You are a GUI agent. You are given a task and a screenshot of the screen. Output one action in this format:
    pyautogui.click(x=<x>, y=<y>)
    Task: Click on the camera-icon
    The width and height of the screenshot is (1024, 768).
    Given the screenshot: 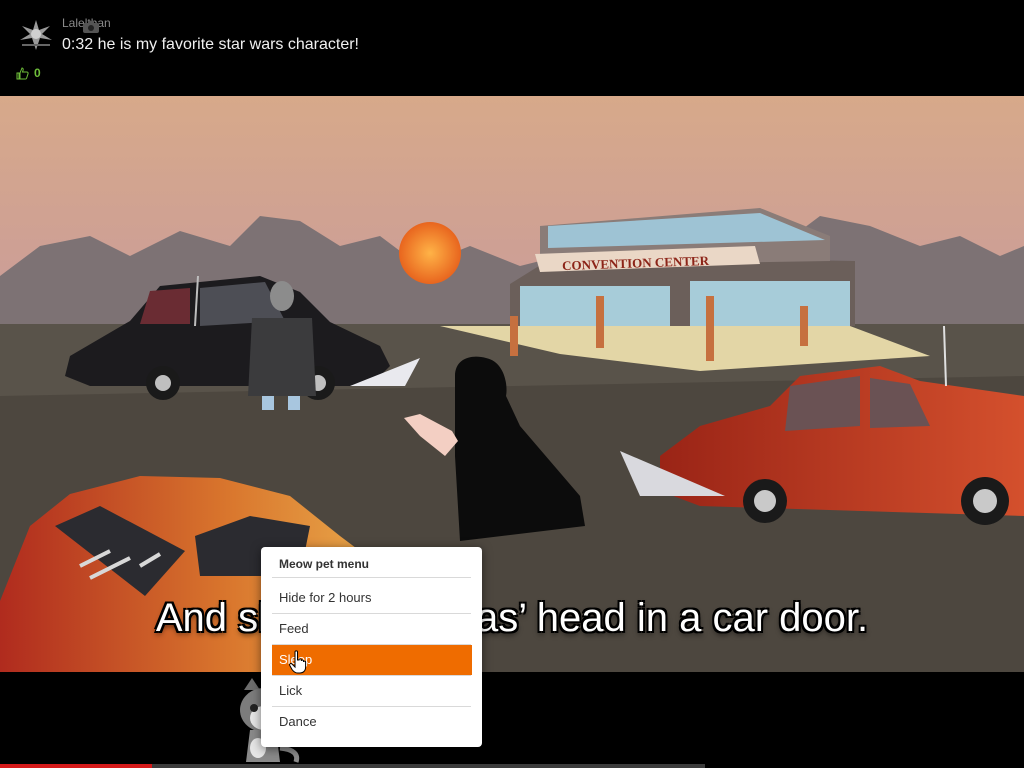 What is the action you would take?
    pyautogui.click(x=91, y=27)
    